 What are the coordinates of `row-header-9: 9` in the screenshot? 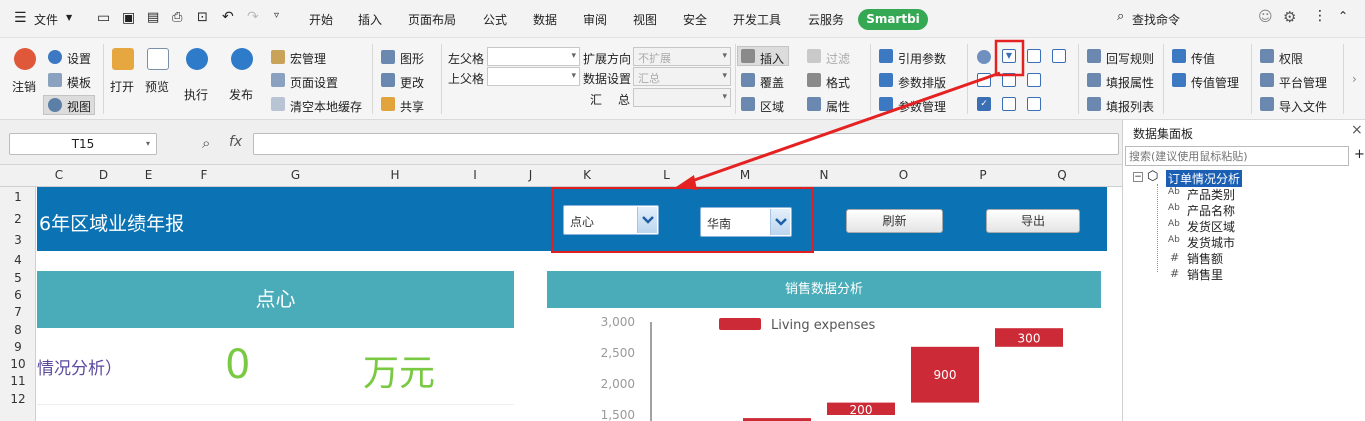 It's located at (18, 347).